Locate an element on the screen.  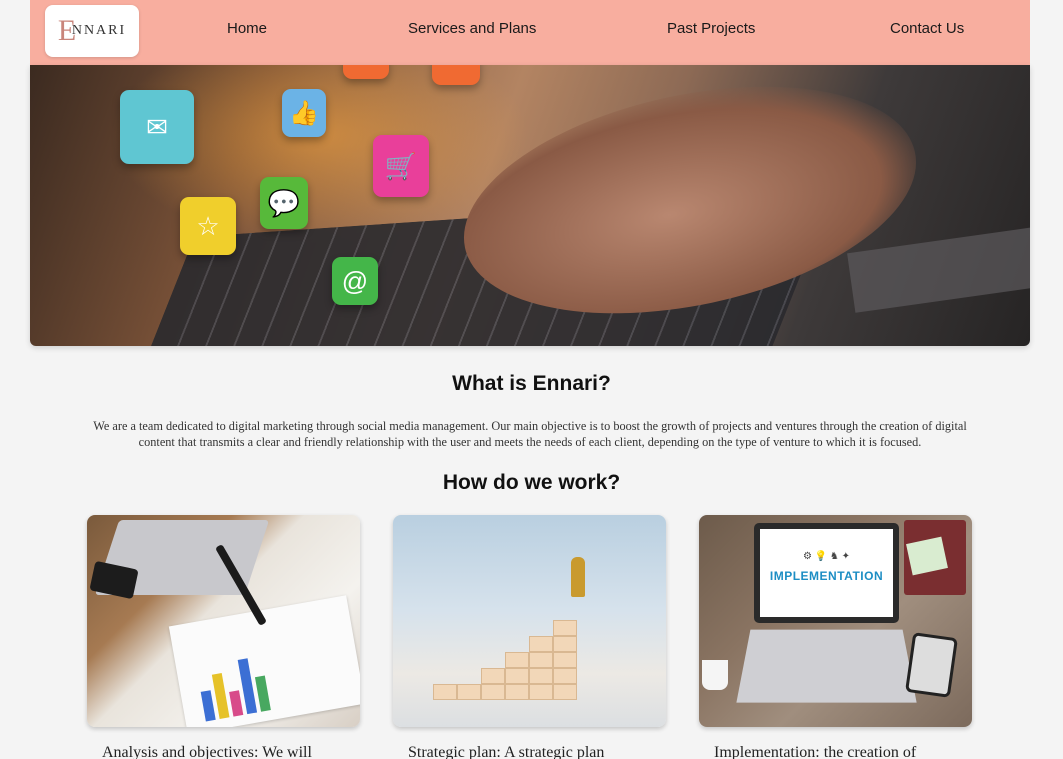
card-caption-analysis: Analysis and objectives: We will is located at coordinates (207, 751).